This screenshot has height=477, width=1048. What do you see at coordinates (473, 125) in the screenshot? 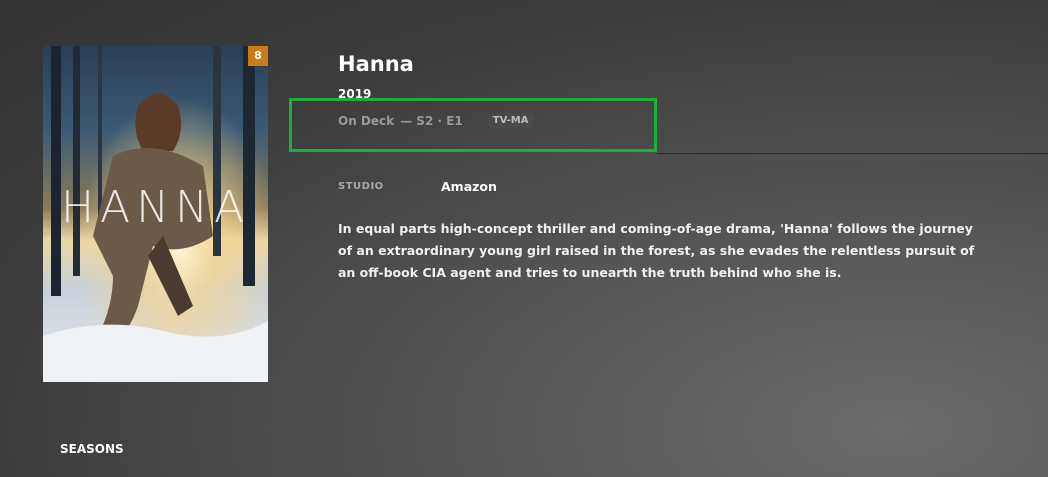
I see `highlight-box` at bounding box center [473, 125].